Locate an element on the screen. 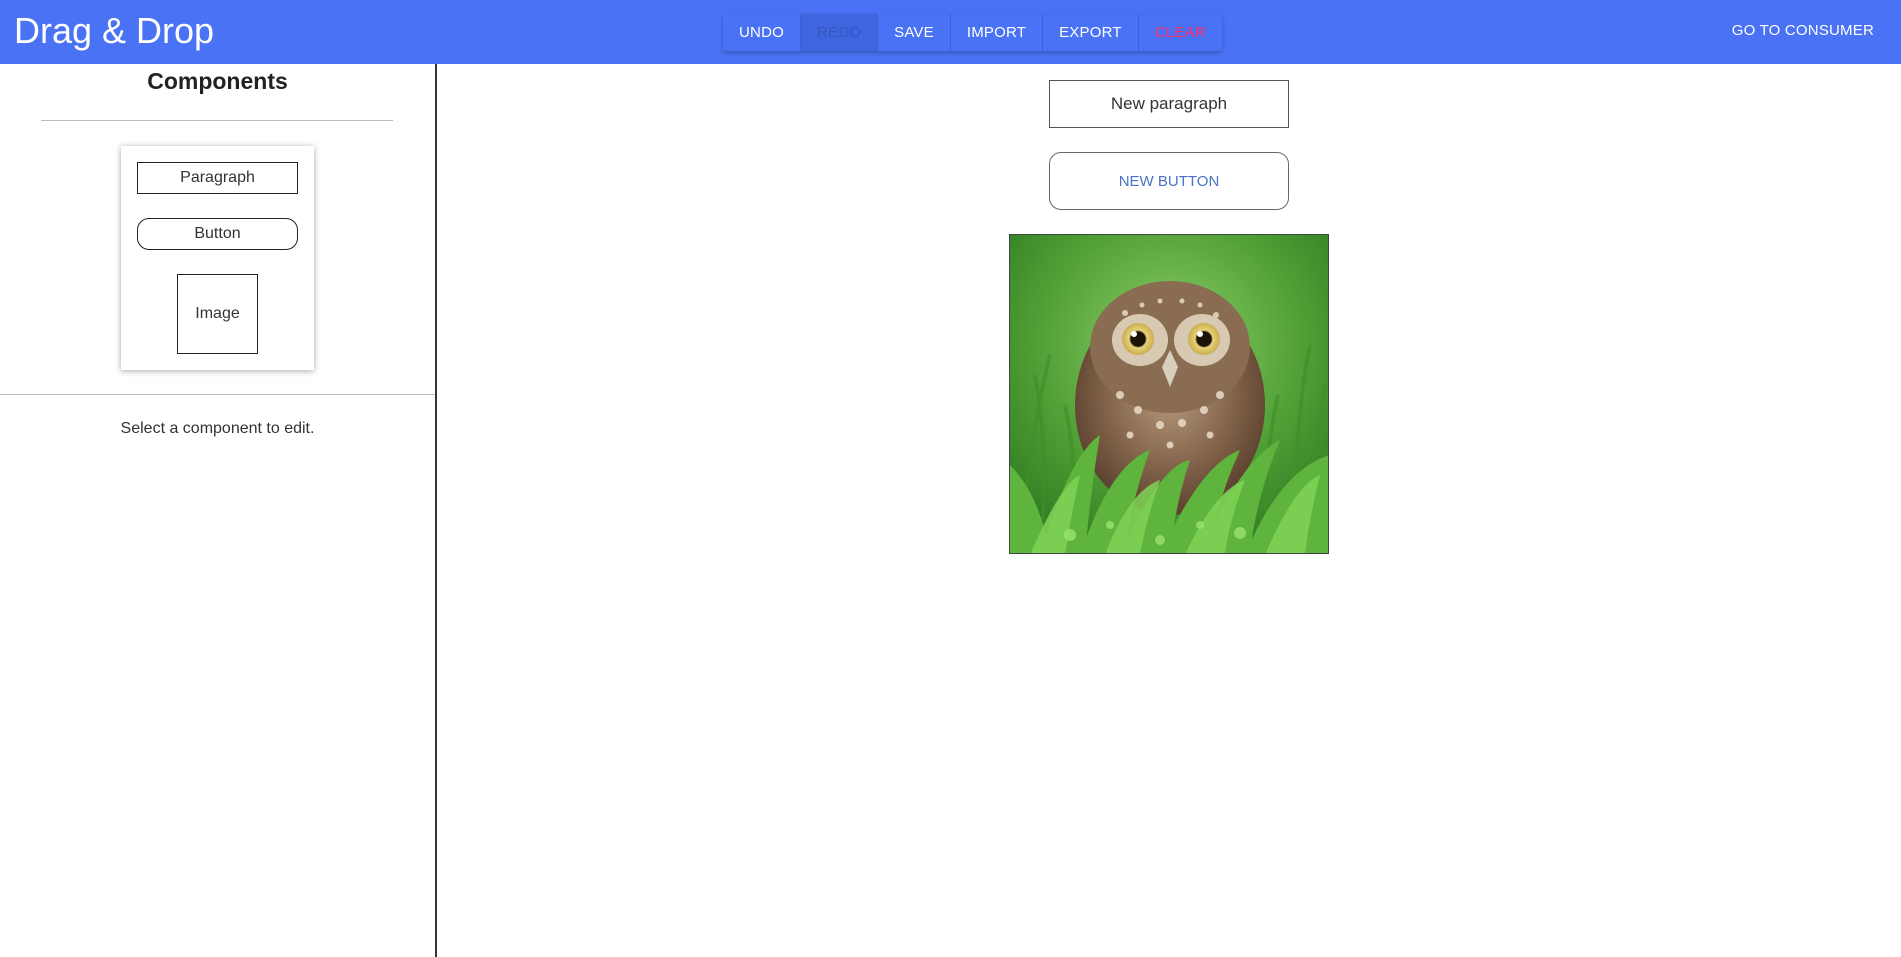  canvas-paragraph: New paragraph is located at coordinates (1169, 104).